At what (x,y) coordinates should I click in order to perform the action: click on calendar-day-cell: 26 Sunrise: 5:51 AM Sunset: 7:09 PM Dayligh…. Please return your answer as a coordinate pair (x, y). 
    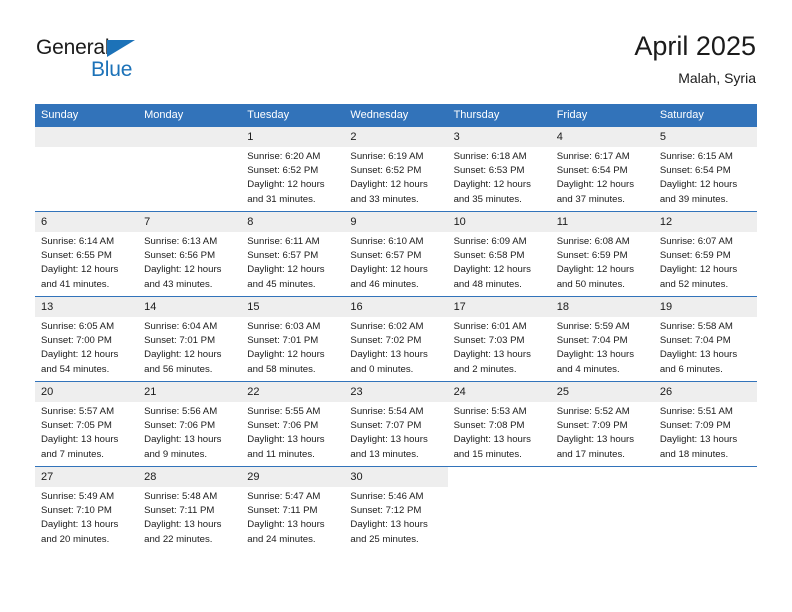
    Looking at the image, I should click on (705, 424).